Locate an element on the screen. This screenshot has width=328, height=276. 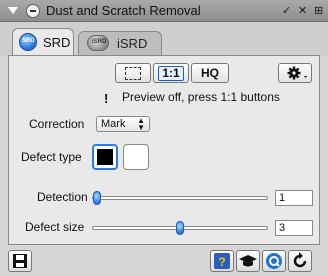
correction-value: Mark is located at coordinates (113, 124).